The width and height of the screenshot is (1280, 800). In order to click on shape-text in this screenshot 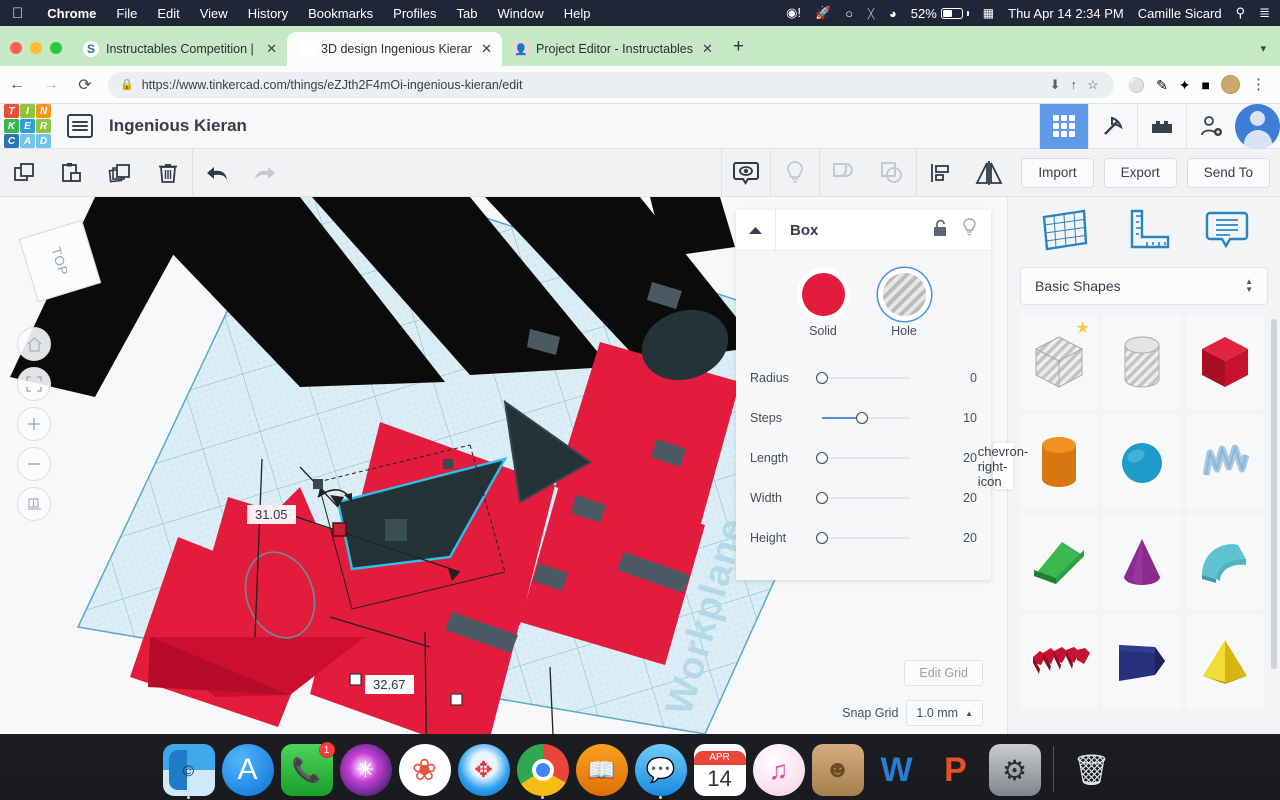, I will do `click(1059, 661)`.